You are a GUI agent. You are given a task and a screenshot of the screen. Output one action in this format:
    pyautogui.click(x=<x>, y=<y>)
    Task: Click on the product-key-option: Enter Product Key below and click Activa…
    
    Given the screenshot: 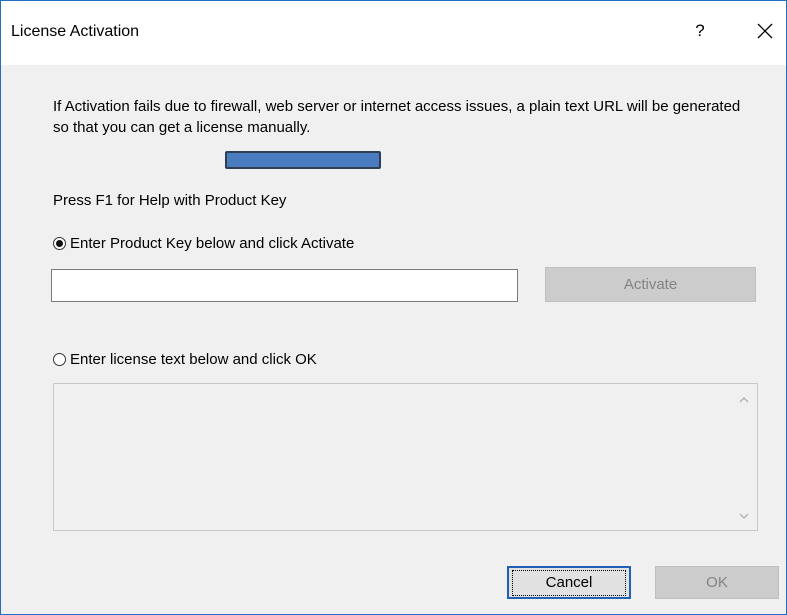 What is the action you would take?
    pyautogui.click(x=203, y=243)
    